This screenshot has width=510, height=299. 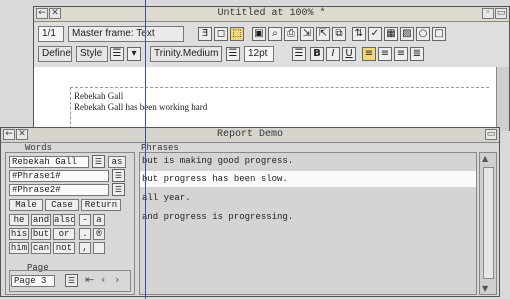 I want to click on phrase1-field: #Phrase1#, so click(x=59, y=176).